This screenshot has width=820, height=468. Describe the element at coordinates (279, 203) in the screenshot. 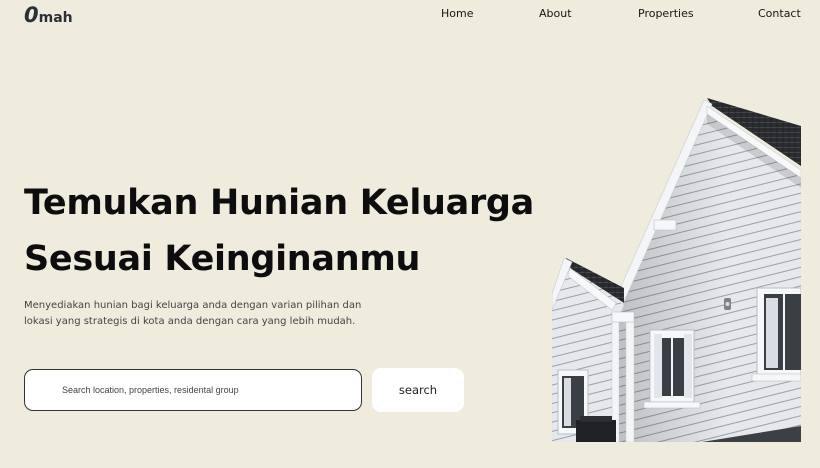

I see `hero-title-line-1: Temukan Hunian Keluarga` at that location.